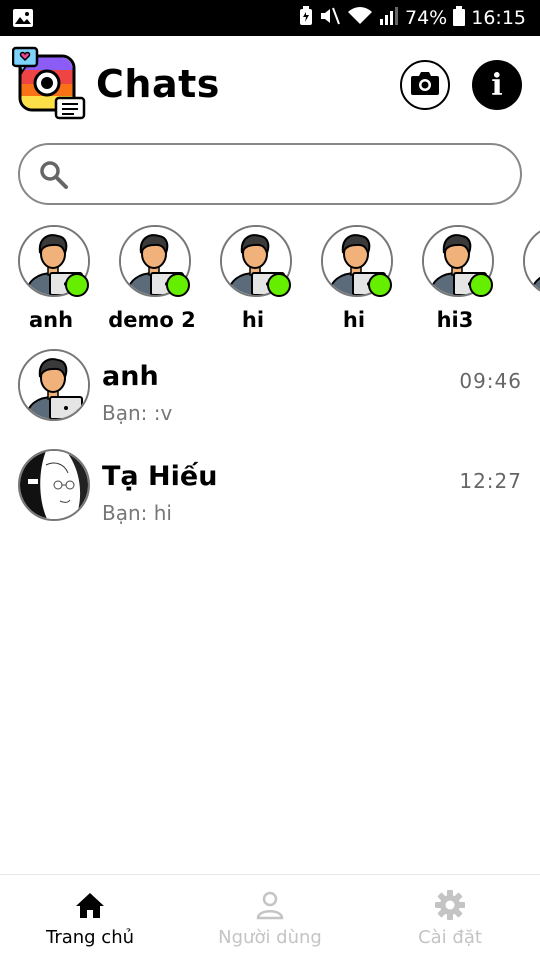 This screenshot has height=961, width=540. What do you see at coordinates (270, 497) in the screenshot?
I see `chat-row: Tạ Hiếu Bạn: hi 12:27` at bounding box center [270, 497].